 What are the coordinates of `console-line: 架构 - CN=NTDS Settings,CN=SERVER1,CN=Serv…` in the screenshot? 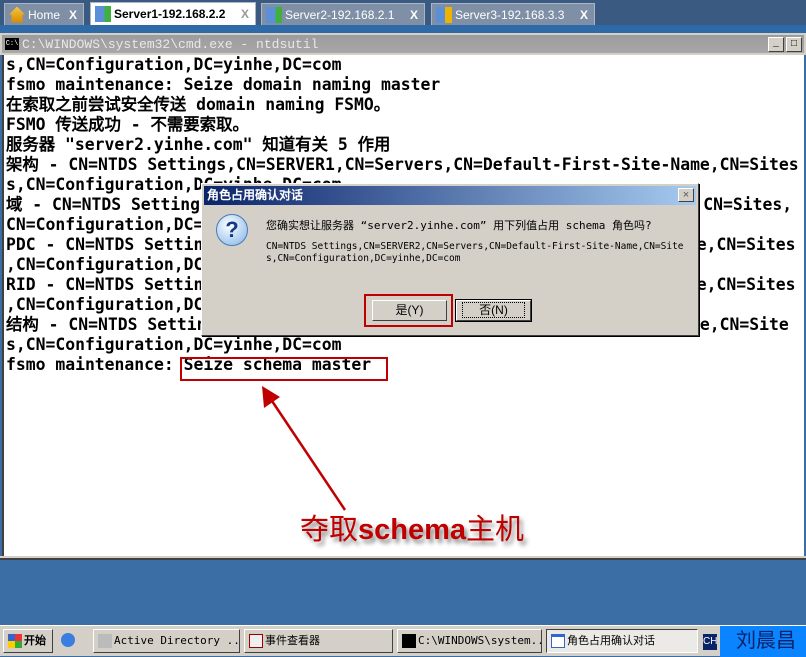 It's located at (402, 164).